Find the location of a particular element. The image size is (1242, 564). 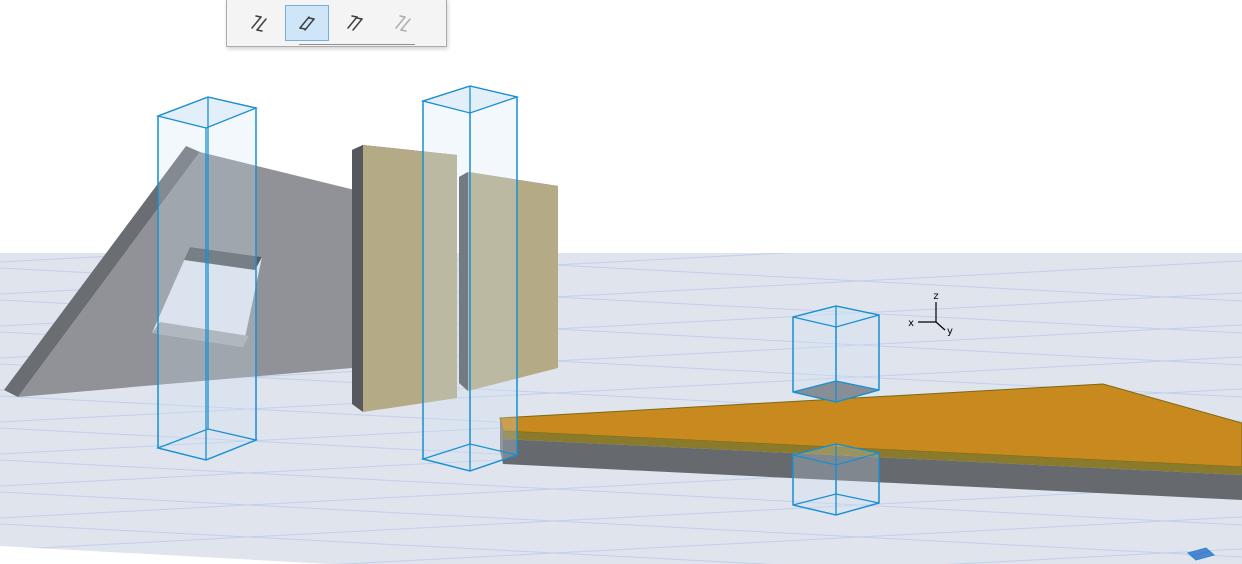

wall-join-option-3-icon is located at coordinates (355, 23).